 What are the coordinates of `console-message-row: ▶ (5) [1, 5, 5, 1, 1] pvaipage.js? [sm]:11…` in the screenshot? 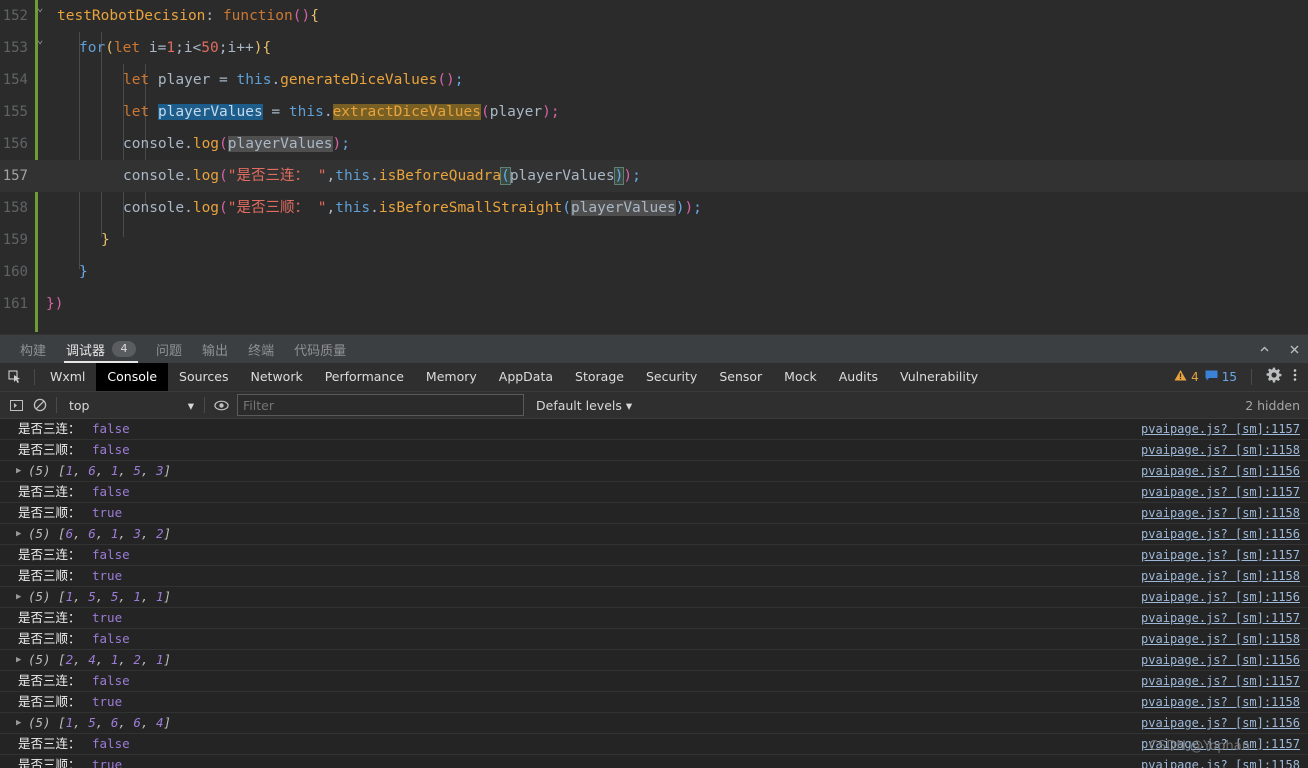 It's located at (654, 597).